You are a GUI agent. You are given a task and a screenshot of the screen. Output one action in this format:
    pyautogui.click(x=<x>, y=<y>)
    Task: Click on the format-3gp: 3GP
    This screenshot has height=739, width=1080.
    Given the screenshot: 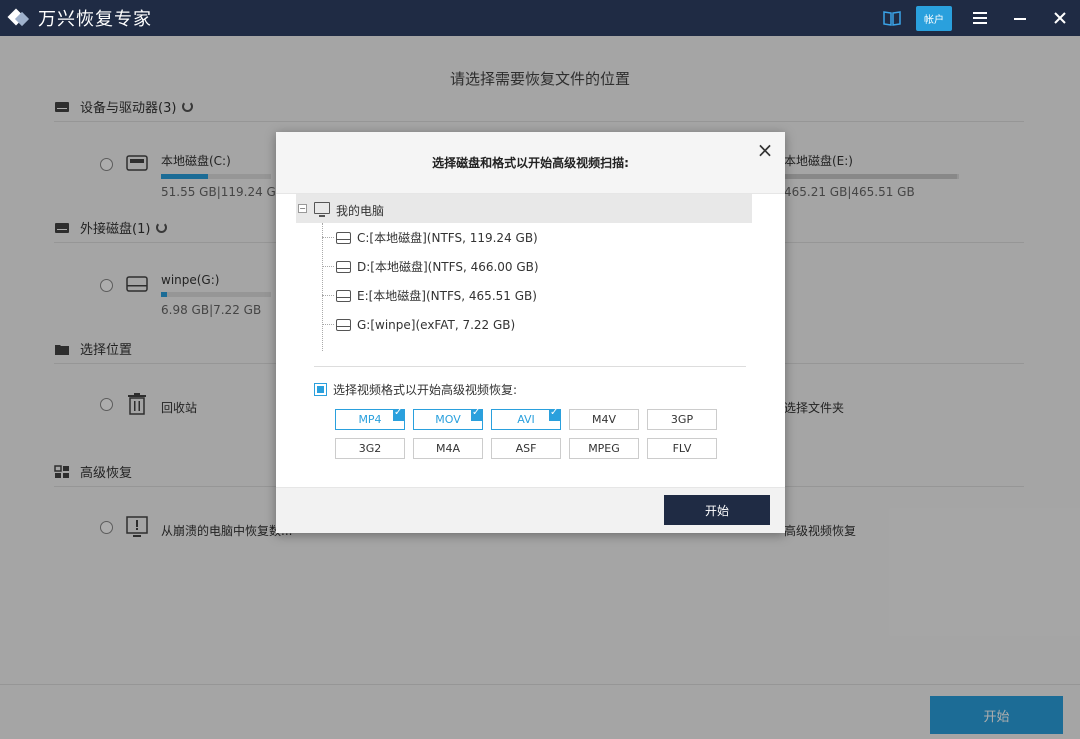 What is the action you would take?
    pyautogui.click(x=682, y=419)
    